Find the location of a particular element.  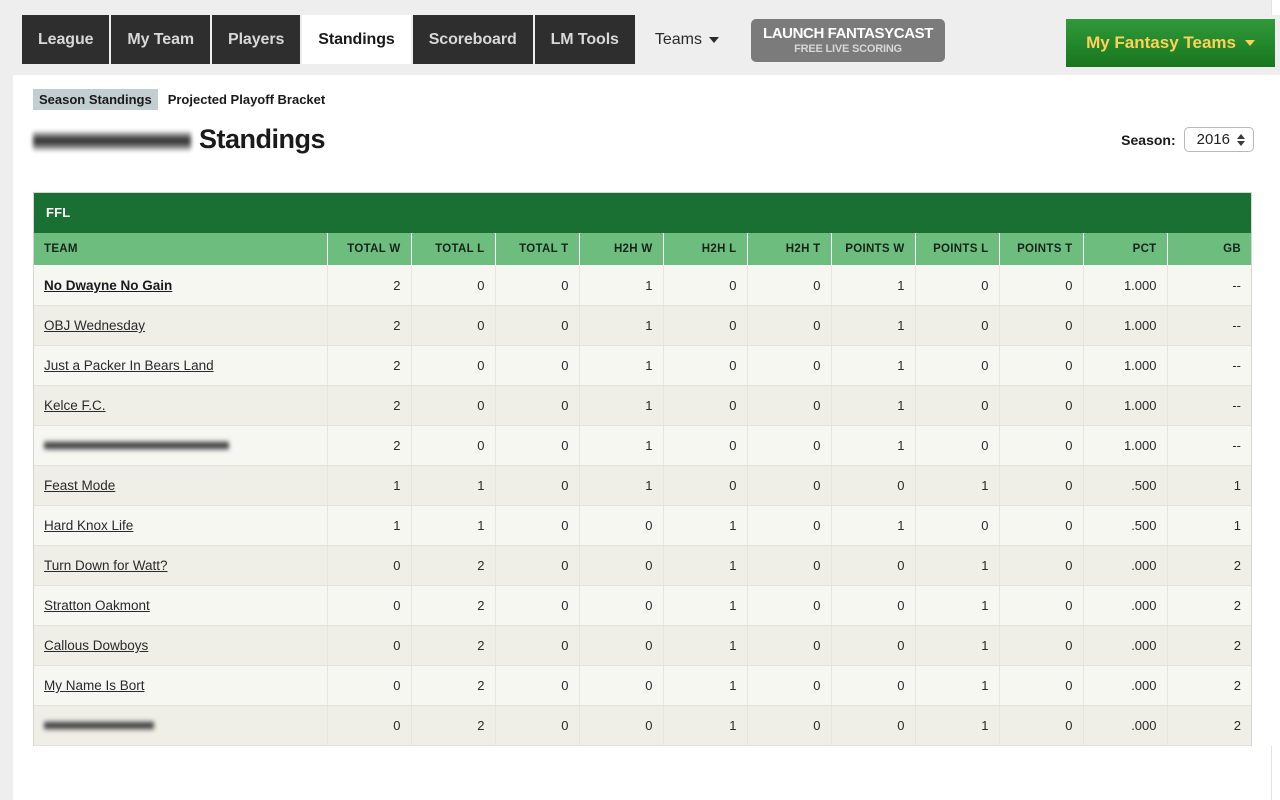

cell-pct: .000 is located at coordinates (1125, 685).